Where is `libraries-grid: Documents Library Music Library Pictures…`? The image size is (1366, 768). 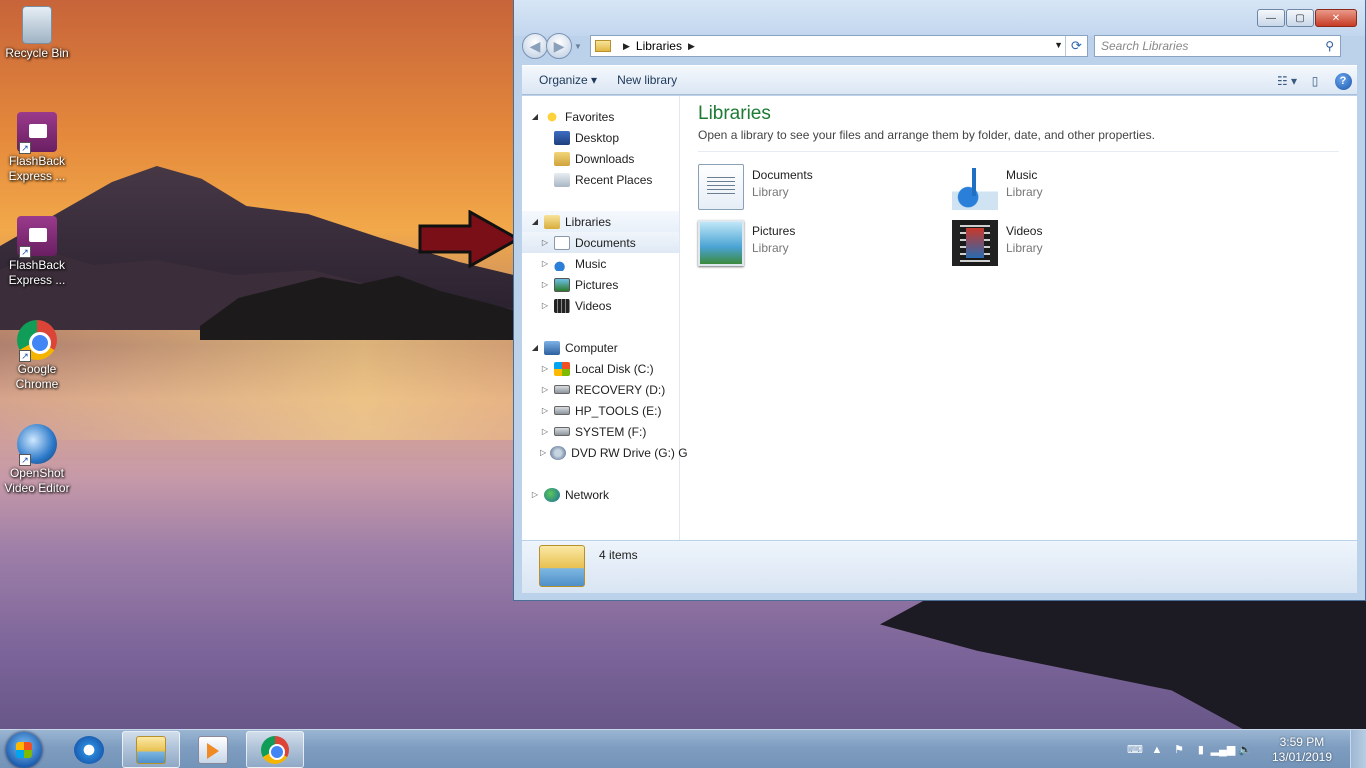
libraries-grid: Documents Library Music Library Pictures… is located at coordinates (1018, 218).